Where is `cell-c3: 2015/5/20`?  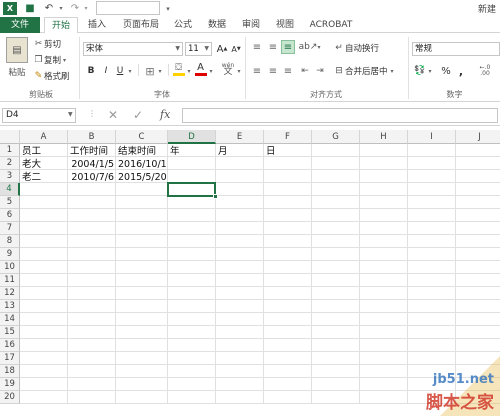 cell-c3: 2015/5/20 is located at coordinates (142, 177).